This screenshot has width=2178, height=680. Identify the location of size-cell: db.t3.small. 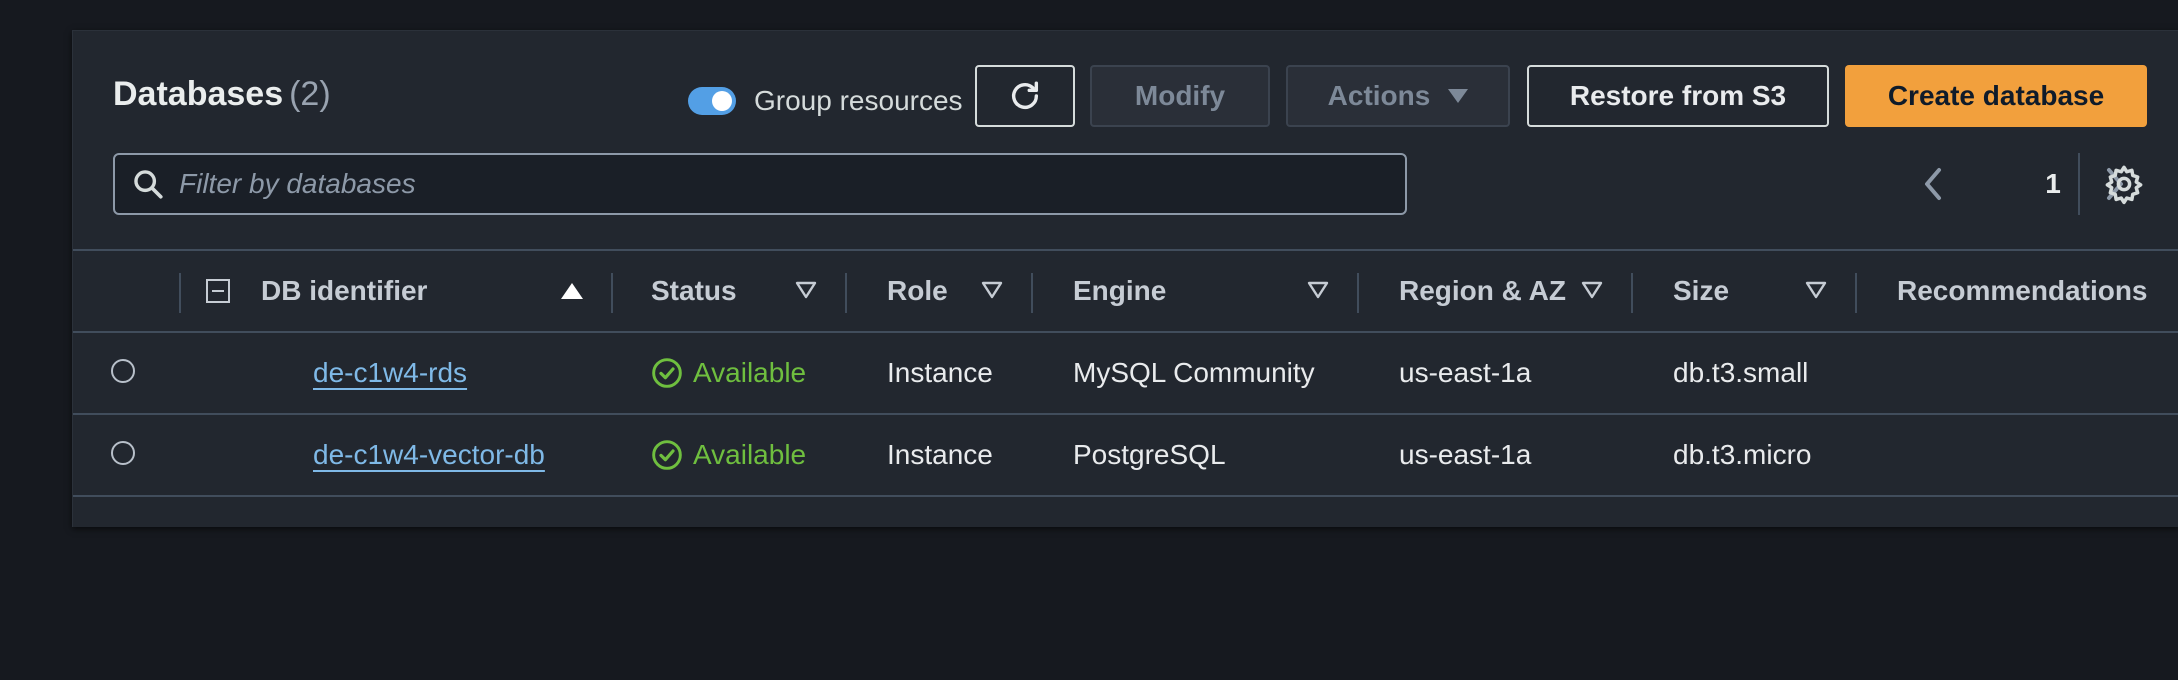
(1741, 372).